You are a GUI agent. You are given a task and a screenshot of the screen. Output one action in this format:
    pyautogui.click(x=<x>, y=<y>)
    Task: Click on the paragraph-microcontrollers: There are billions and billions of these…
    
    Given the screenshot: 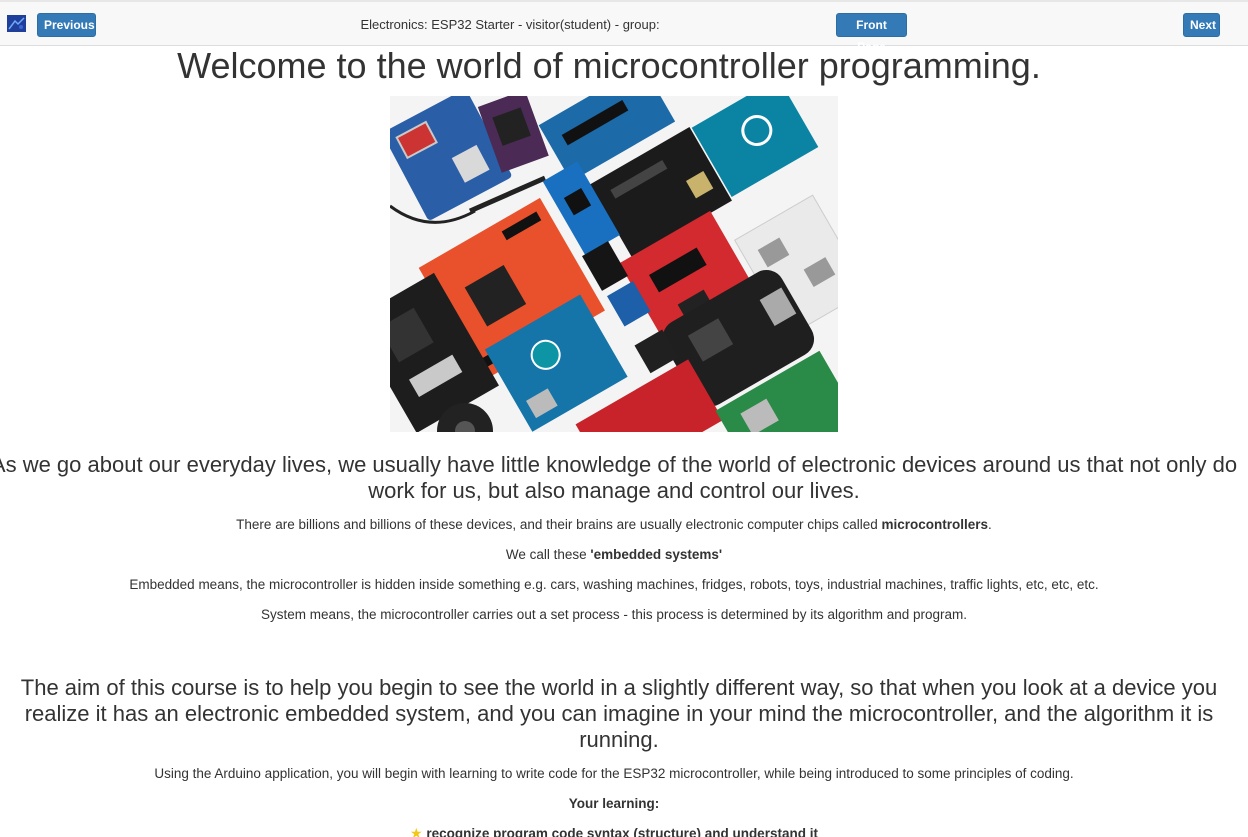 What is the action you would take?
    pyautogui.click(x=614, y=525)
    